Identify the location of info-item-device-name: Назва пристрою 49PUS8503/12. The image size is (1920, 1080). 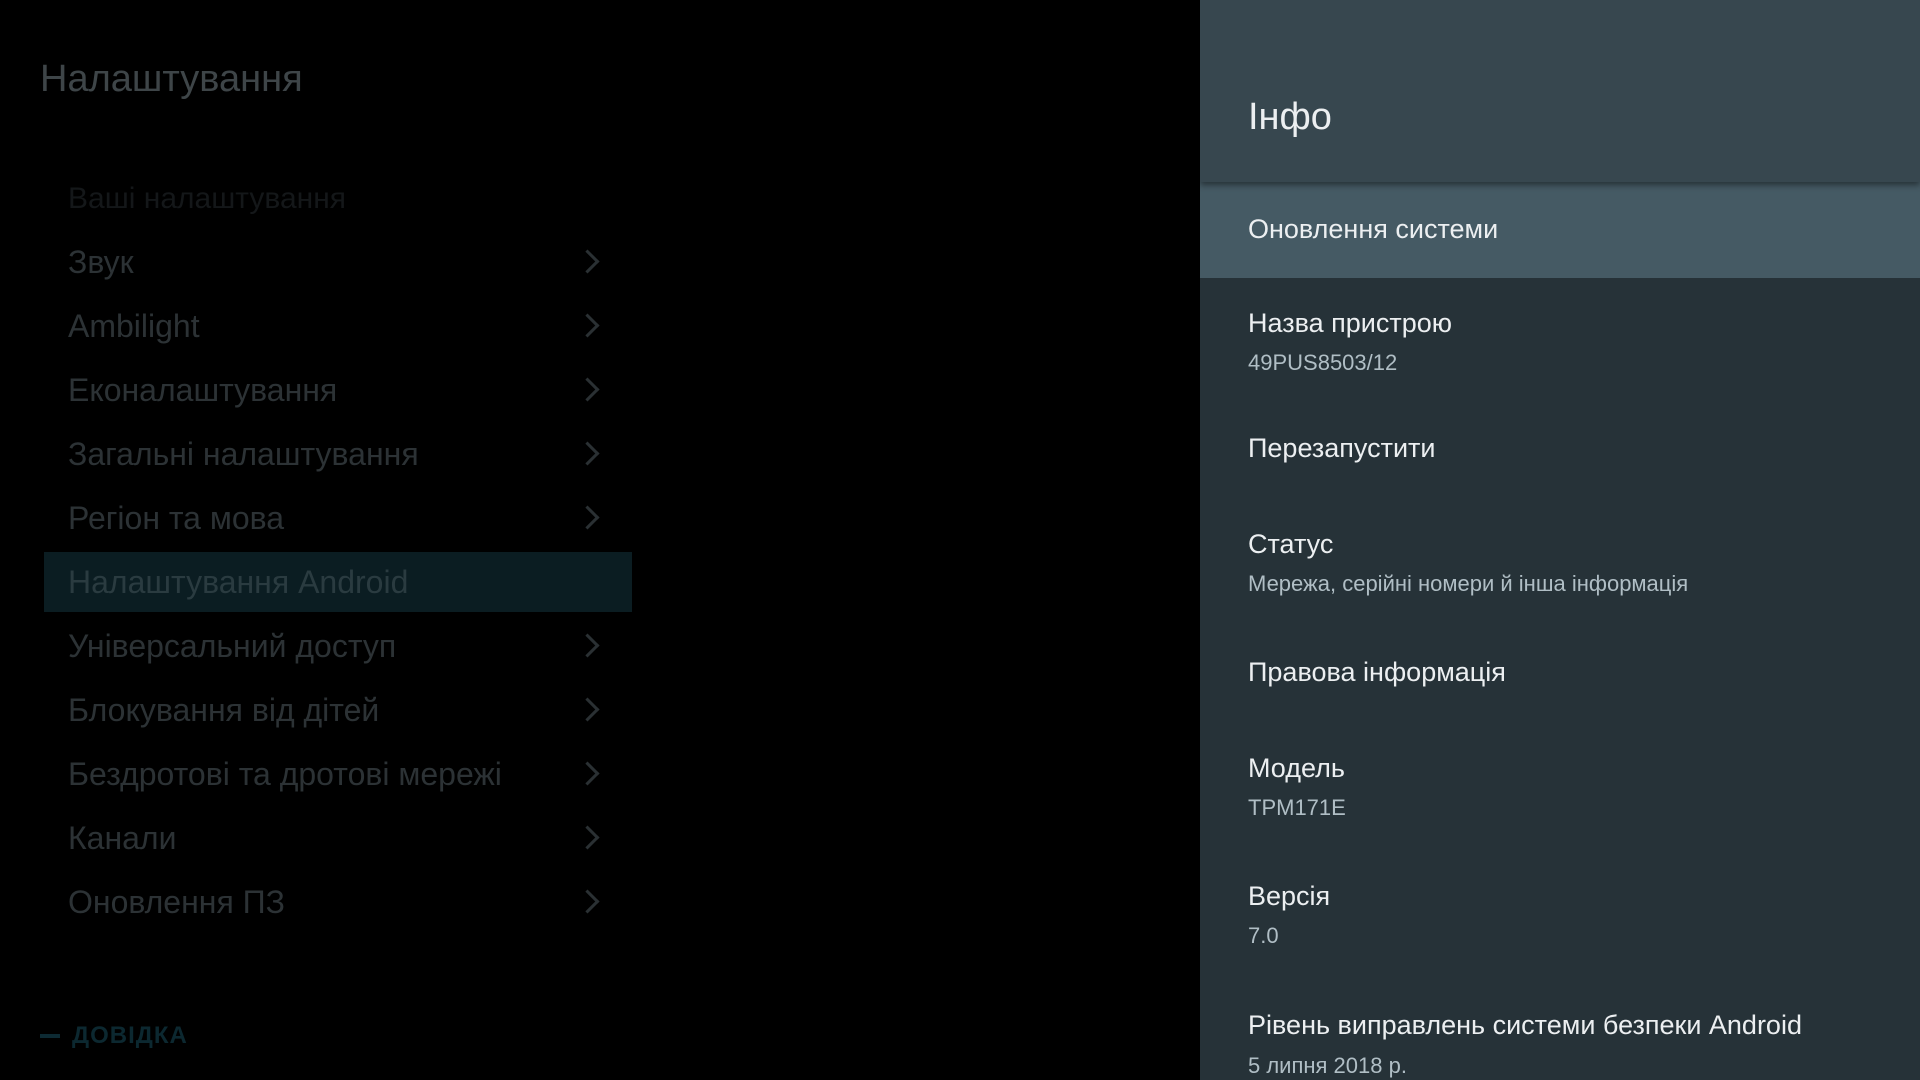
(1560, 342).